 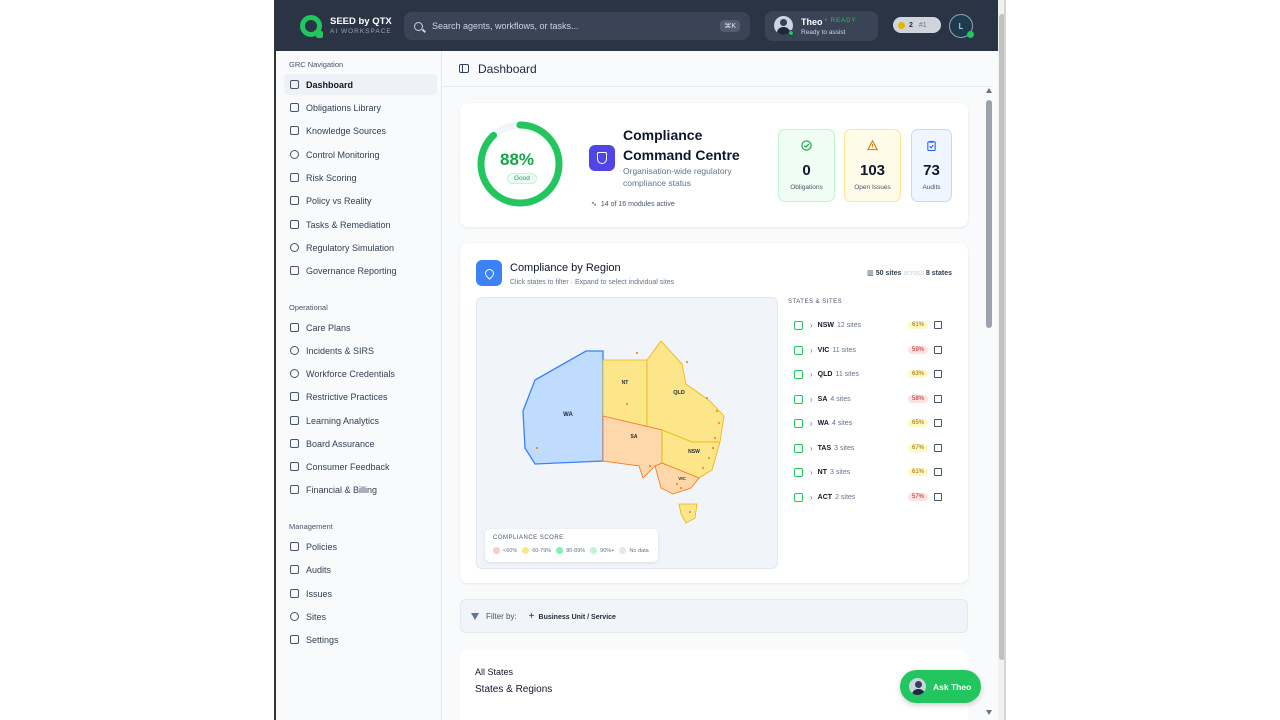 I want to click on state-code: ACT, so click(x=825, y=497).